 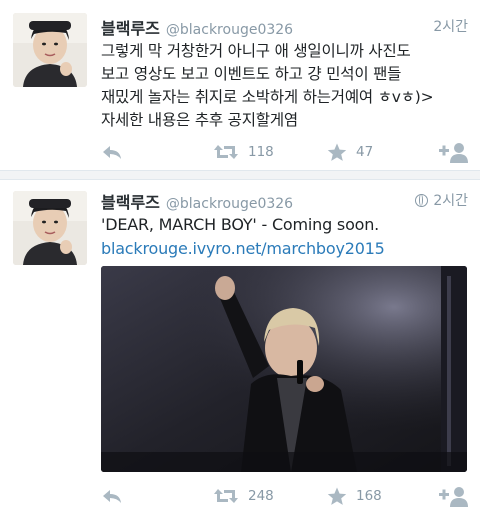 What do you see at coordinates (261, 152) in the screenshot?
I see `retweet-count: 118` at bounding box center [261, 152].